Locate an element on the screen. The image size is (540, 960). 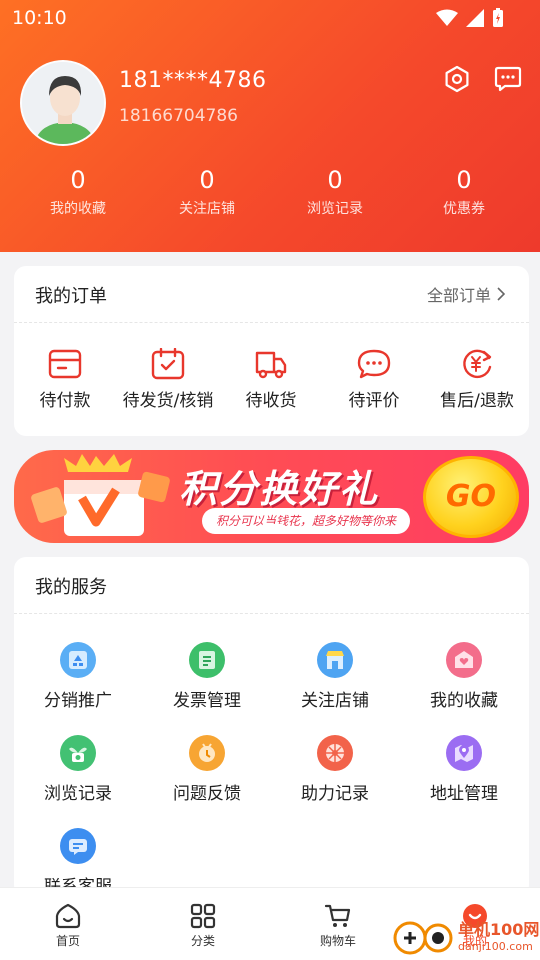
order-pending-payment: 待付款 is located at coordinates (65, 379).